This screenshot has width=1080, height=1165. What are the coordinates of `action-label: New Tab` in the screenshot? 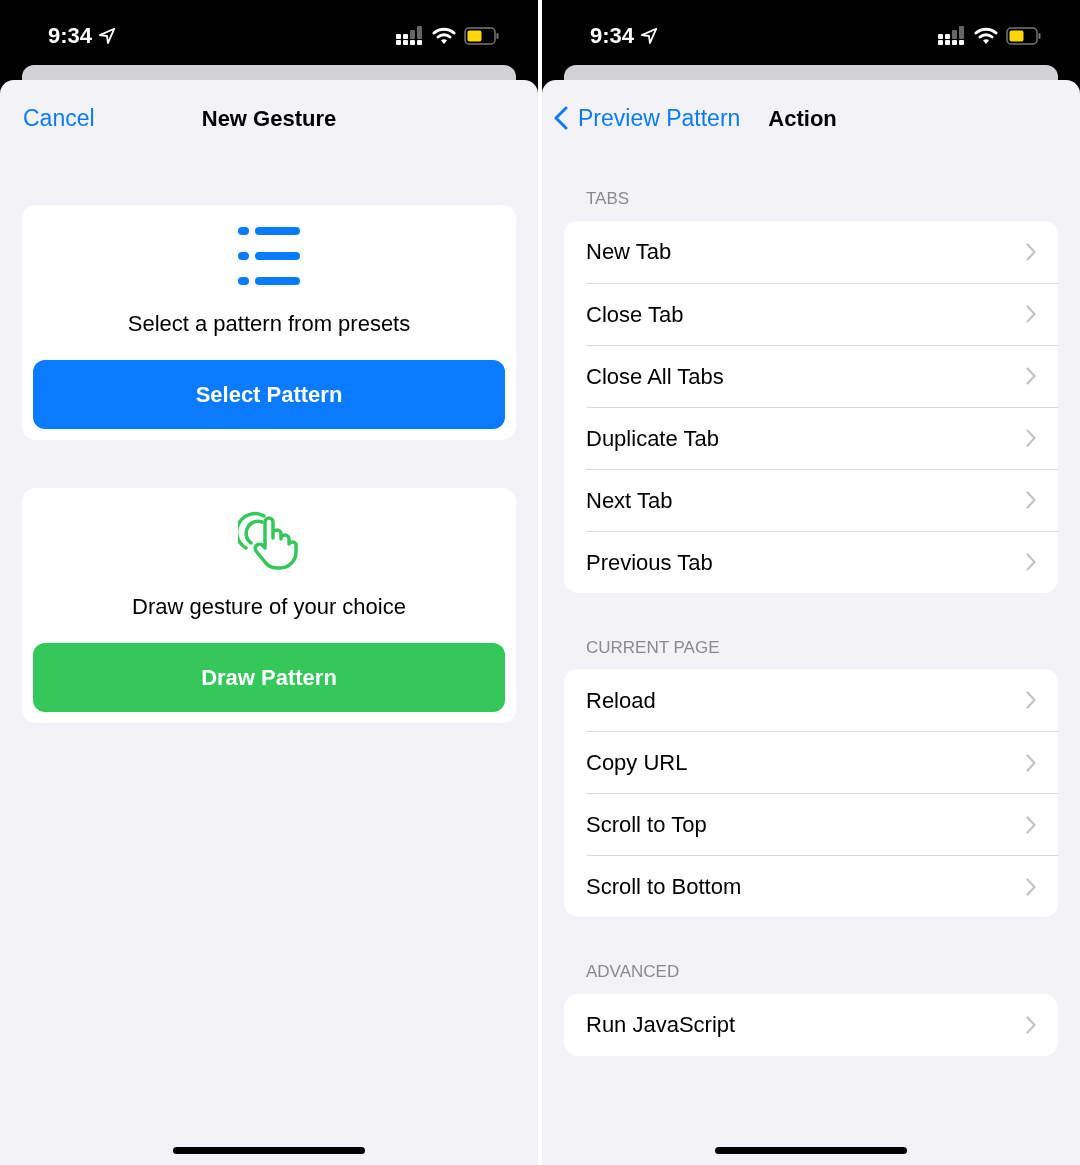 It's located at (629, 252).